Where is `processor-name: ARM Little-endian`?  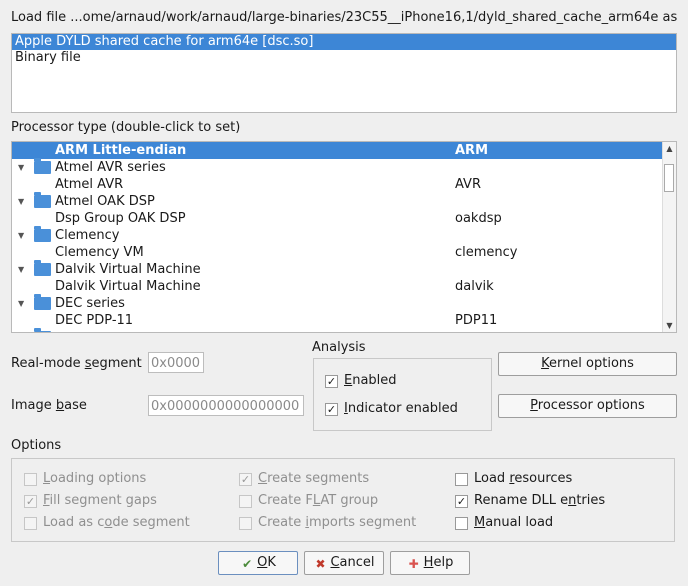 processor-name: ARM Little-endian is located at coordinates (121, 150).